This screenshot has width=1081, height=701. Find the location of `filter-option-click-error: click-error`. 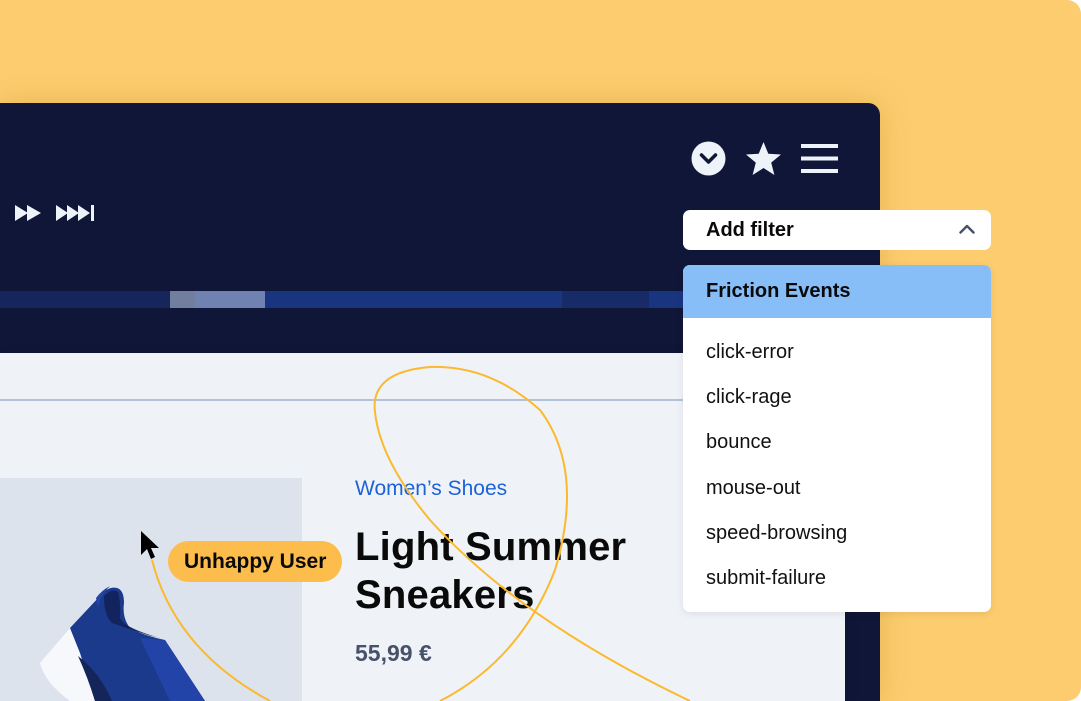

filter-option-click-error: click-error is located at coordinates (837, 352).